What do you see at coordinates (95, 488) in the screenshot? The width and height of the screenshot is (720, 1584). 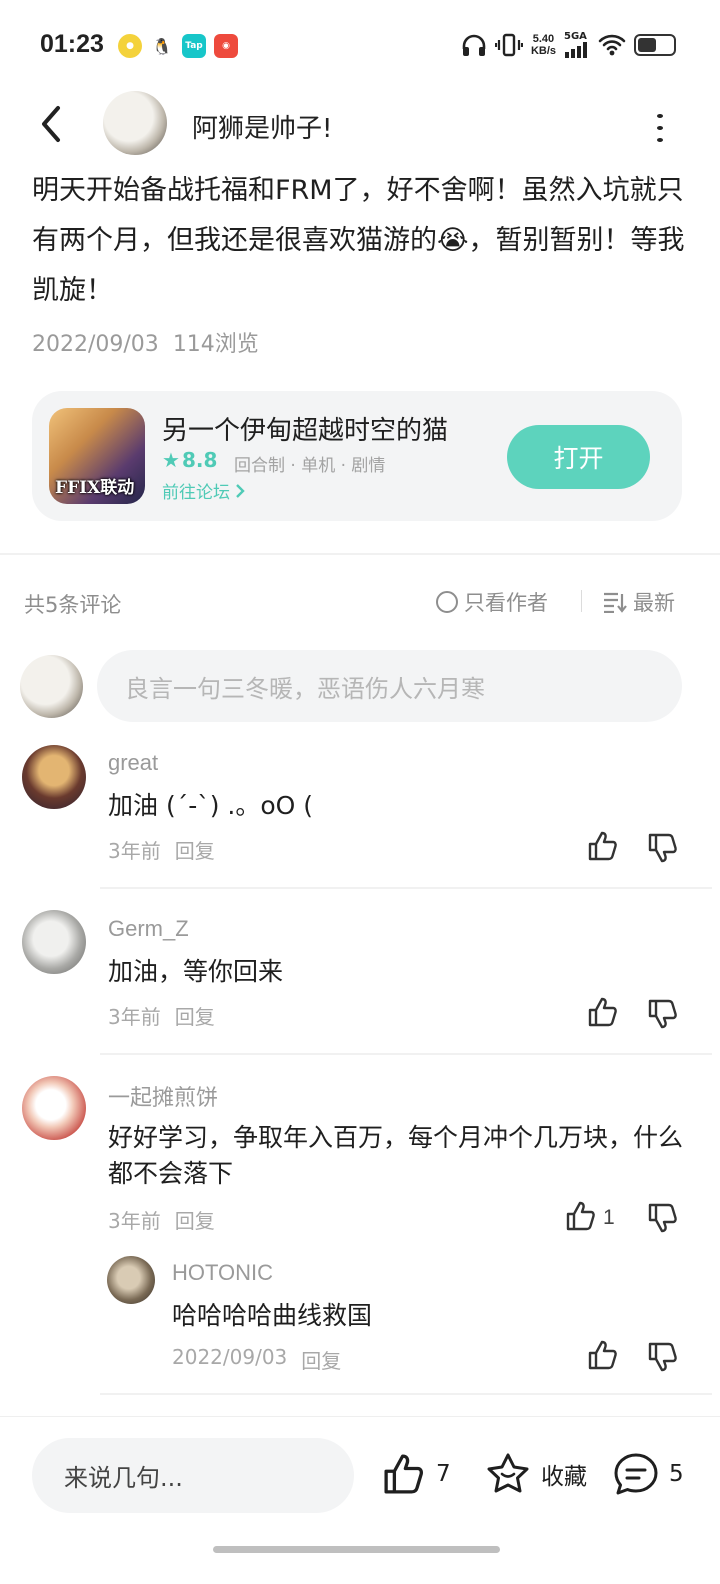 I see `game-icon-text: FFIX联动` at bounding box center [95, 488].